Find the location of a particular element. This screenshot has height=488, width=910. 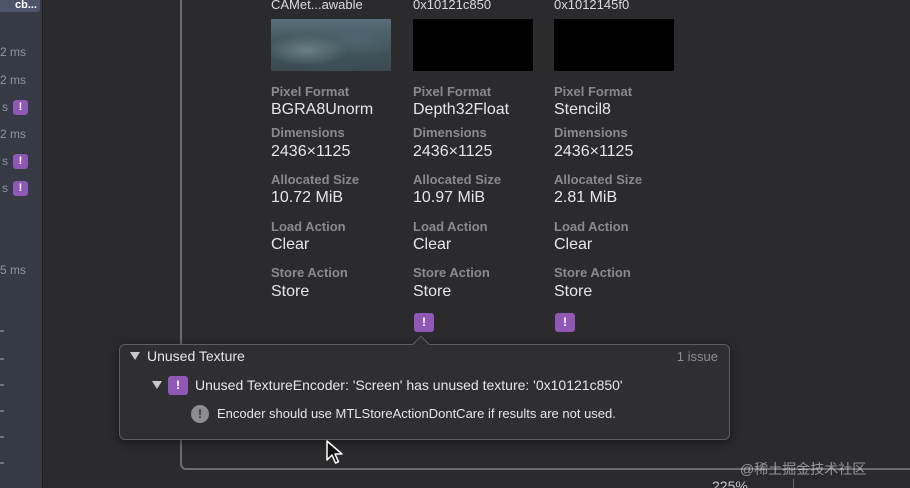

purple-exclamation-badge-icon: ! is located at coordinates (178, 385).